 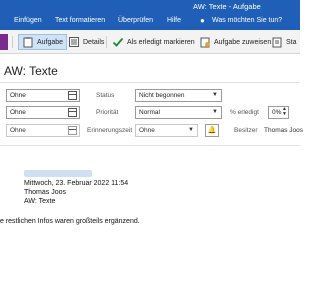 What do you see at coordinates (28, 42) in the screenshot?
I see `clipboard-icon` at bounding box center [28, 42].